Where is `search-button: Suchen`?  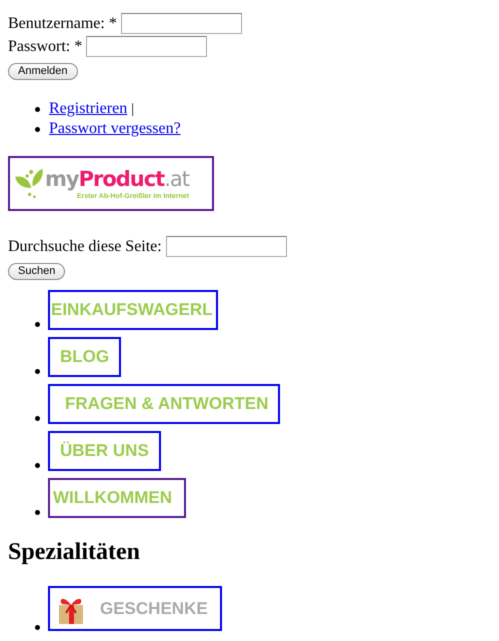
search-button: Suchen is located at coordinates (37, 271).